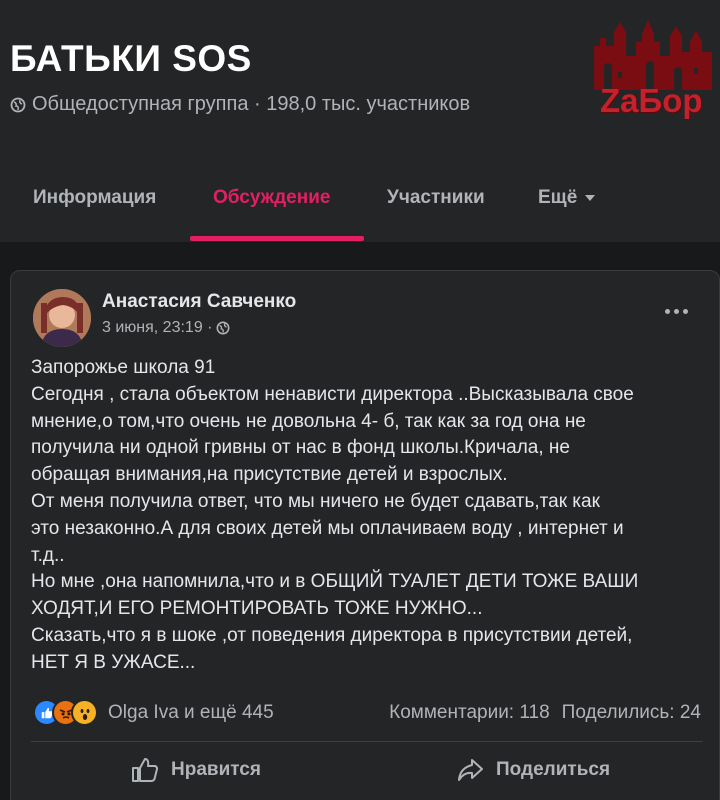 The height and width of the screenshot is (800, 720). I want to click on tab-info: Информация, so click(94, 198).